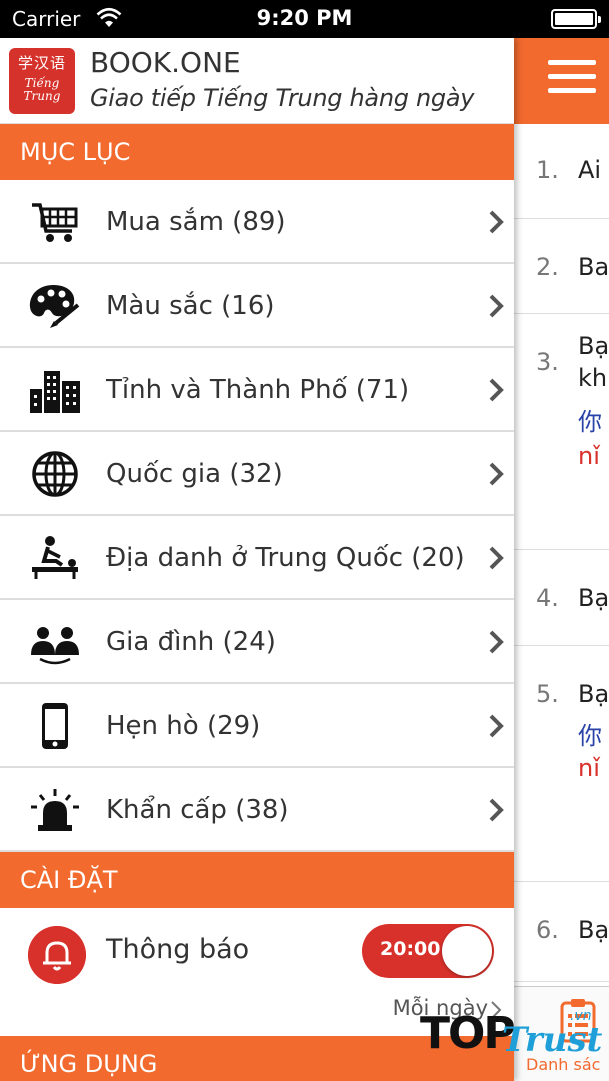 Image resolution: width=609 pixels, height=1081 pixels. Describe the element at coordinates (547, 170) in the screenshot. I see `row-number: 1.` at that location.